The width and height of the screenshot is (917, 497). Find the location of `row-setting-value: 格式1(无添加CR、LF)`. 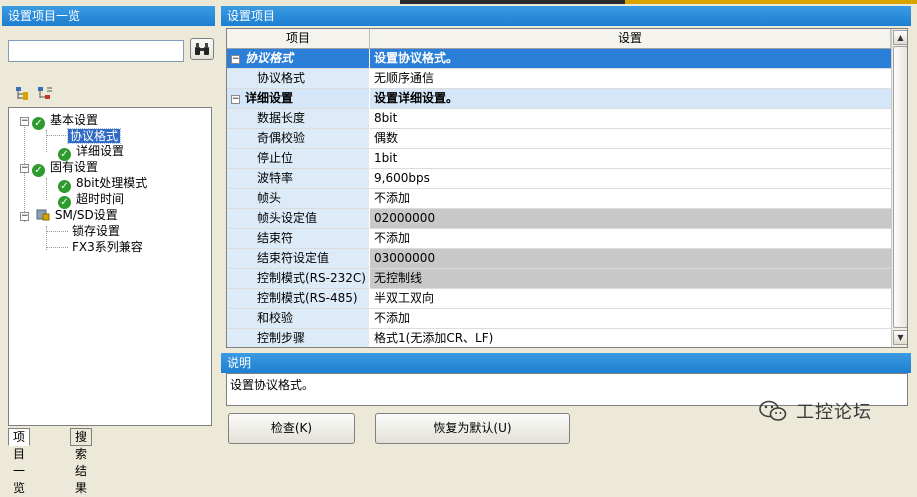

row-setting-value: 格式1(无添加CR、LF) is located at coordinates (630, 338).